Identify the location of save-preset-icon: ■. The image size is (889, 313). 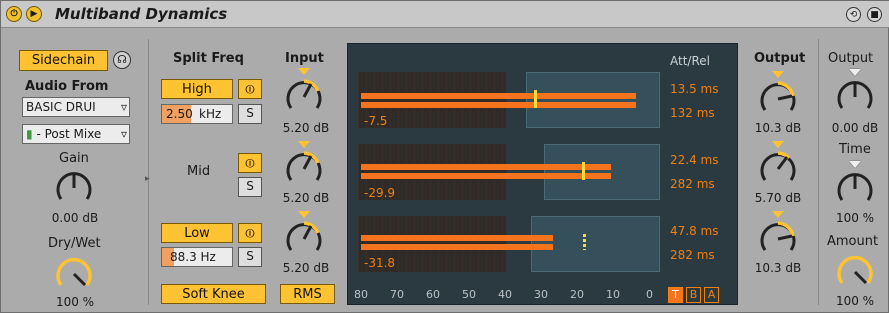
(874, 14).